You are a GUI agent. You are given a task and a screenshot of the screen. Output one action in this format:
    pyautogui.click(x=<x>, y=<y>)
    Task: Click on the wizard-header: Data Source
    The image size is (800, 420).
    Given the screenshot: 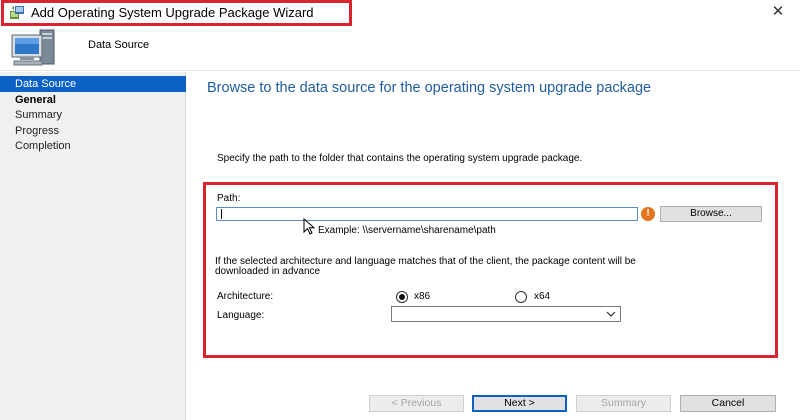 What is the action you would take?
    pyautogui.click(x=400, y=49)
    